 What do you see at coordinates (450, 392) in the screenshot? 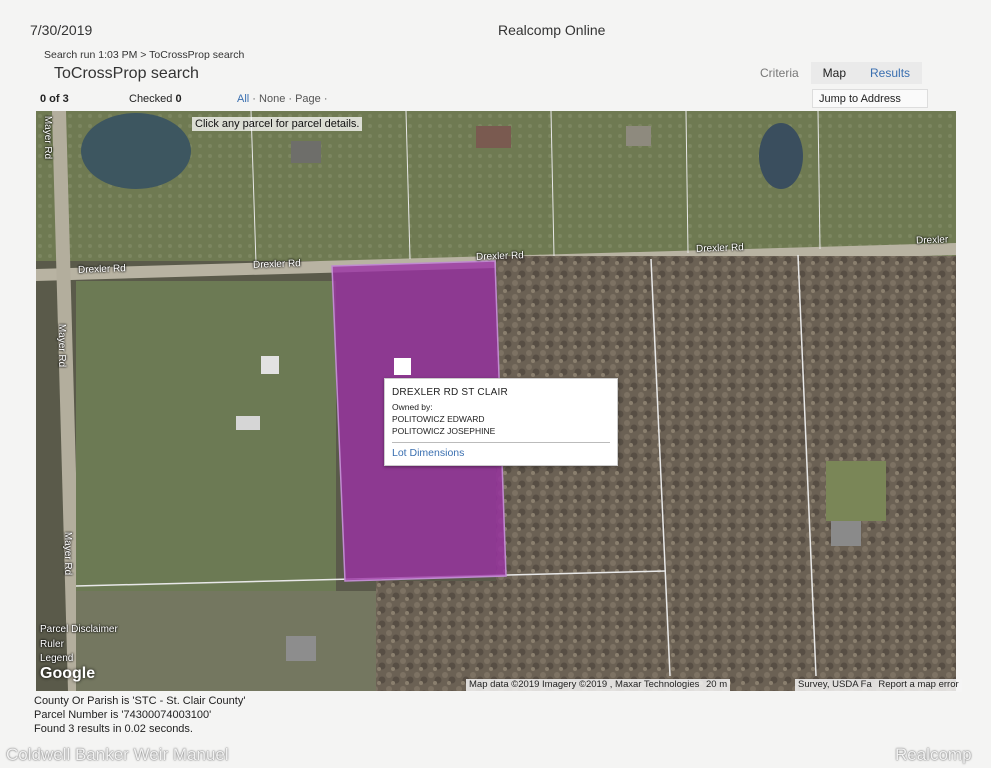
I see `popup-title: DREXLER RD ST CLAIR` at bounding box center [450, 392].